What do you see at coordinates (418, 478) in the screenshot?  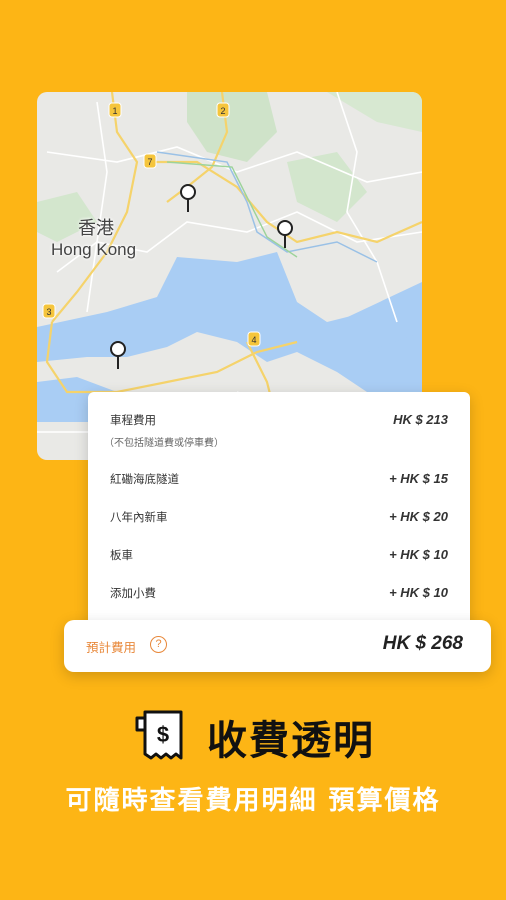 I see `fee-item-amount: + HK $ 15` at bounding box center [418, 478].